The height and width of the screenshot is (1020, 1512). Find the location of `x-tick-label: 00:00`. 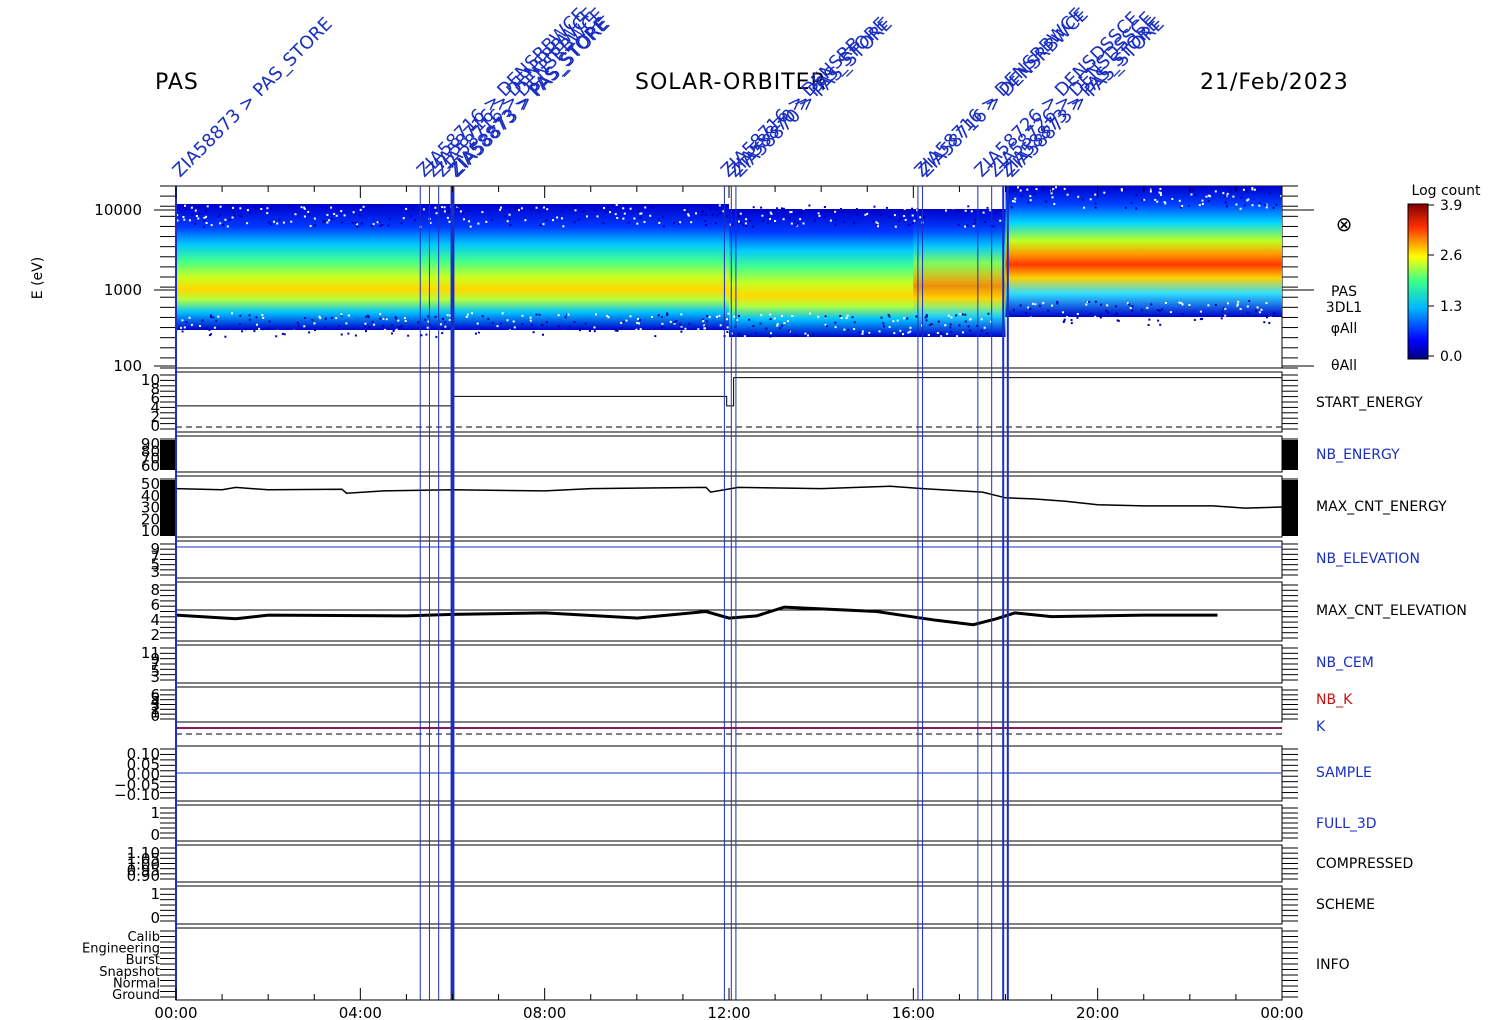

x-tick-label: 00:00 is located at coordinates (175, 1012).